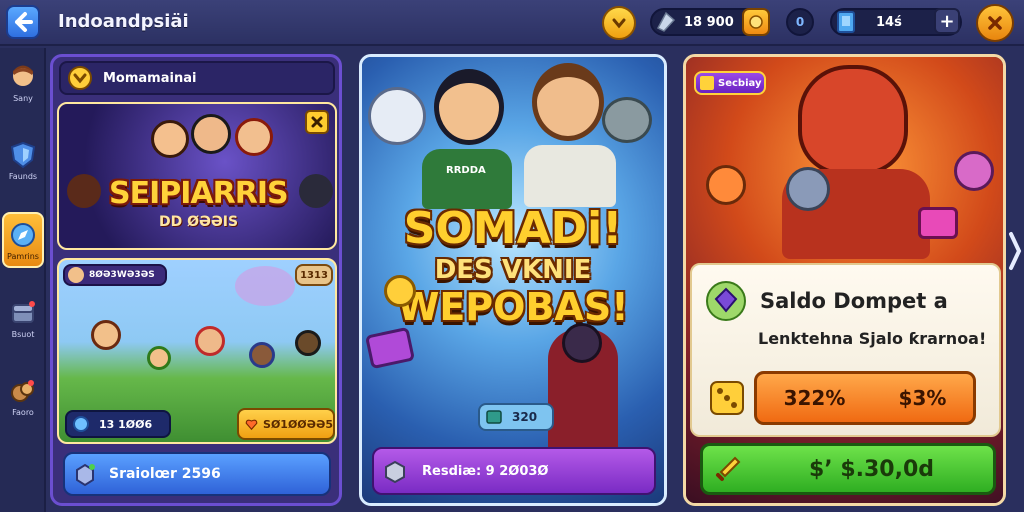  Describe the element at coordinates (466, 170) in the screenshot. I see `shirt-text: RRDDA` at that location.